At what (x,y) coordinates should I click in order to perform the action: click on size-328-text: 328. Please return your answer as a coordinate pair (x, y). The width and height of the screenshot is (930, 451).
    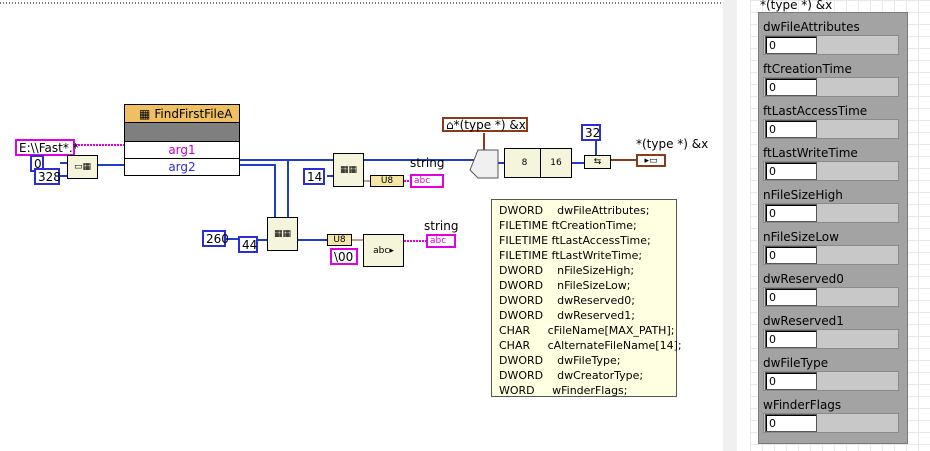
    Looking at the image, I should click on (49, 177).